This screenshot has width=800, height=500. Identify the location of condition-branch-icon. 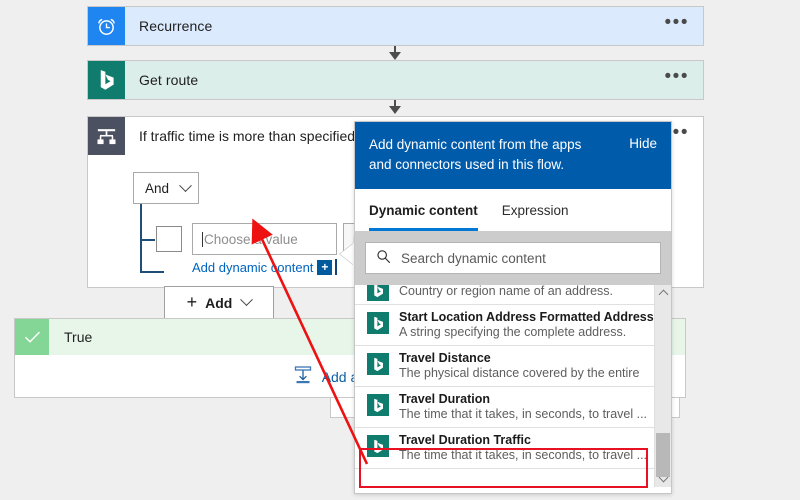
(106, 136).